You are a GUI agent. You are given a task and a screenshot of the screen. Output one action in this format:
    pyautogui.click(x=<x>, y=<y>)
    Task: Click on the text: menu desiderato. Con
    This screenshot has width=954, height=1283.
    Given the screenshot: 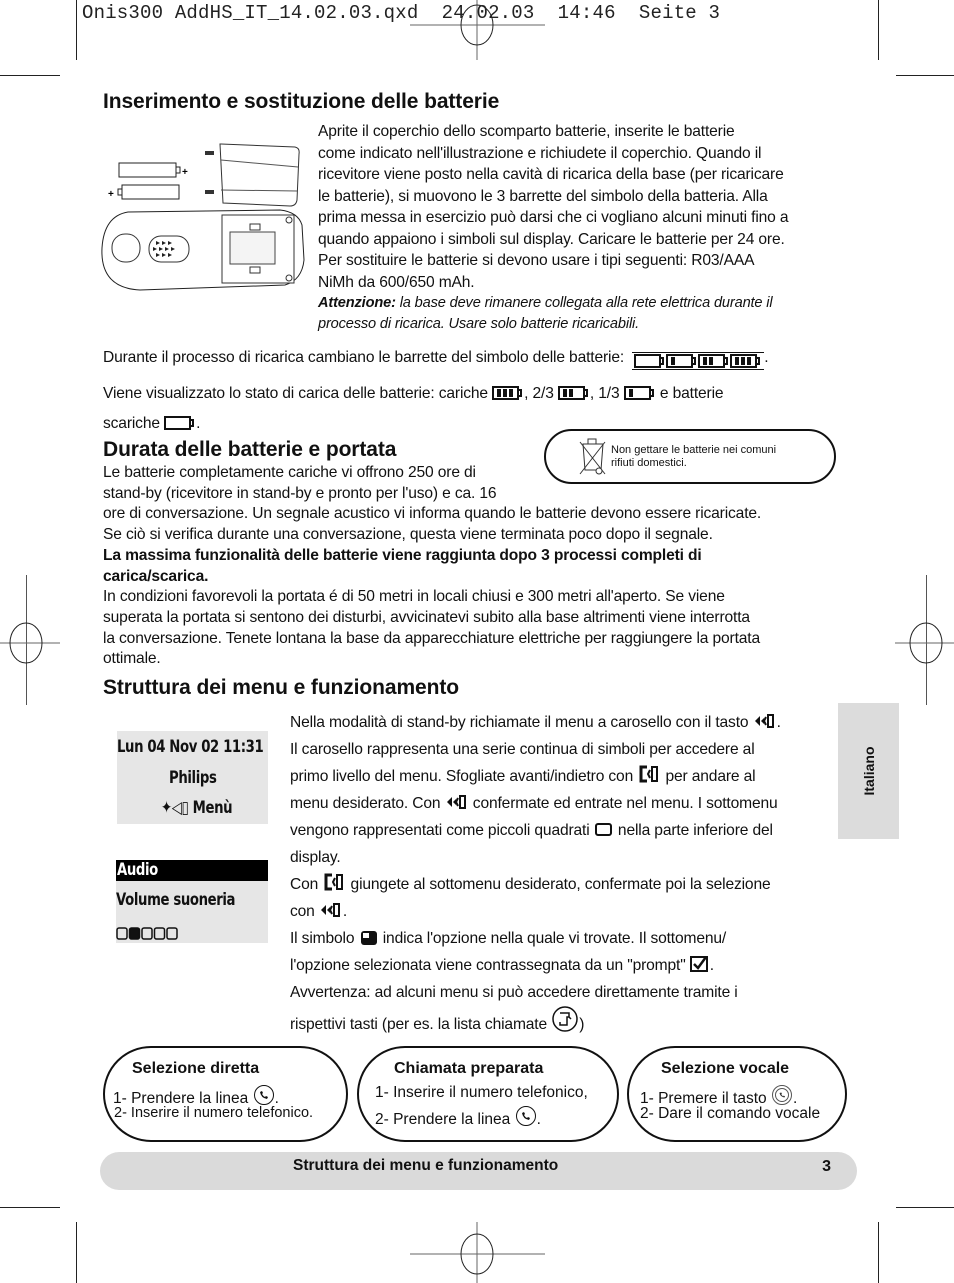 What is the action you would take?
    pyautogui.click(x=365, y=803)
    